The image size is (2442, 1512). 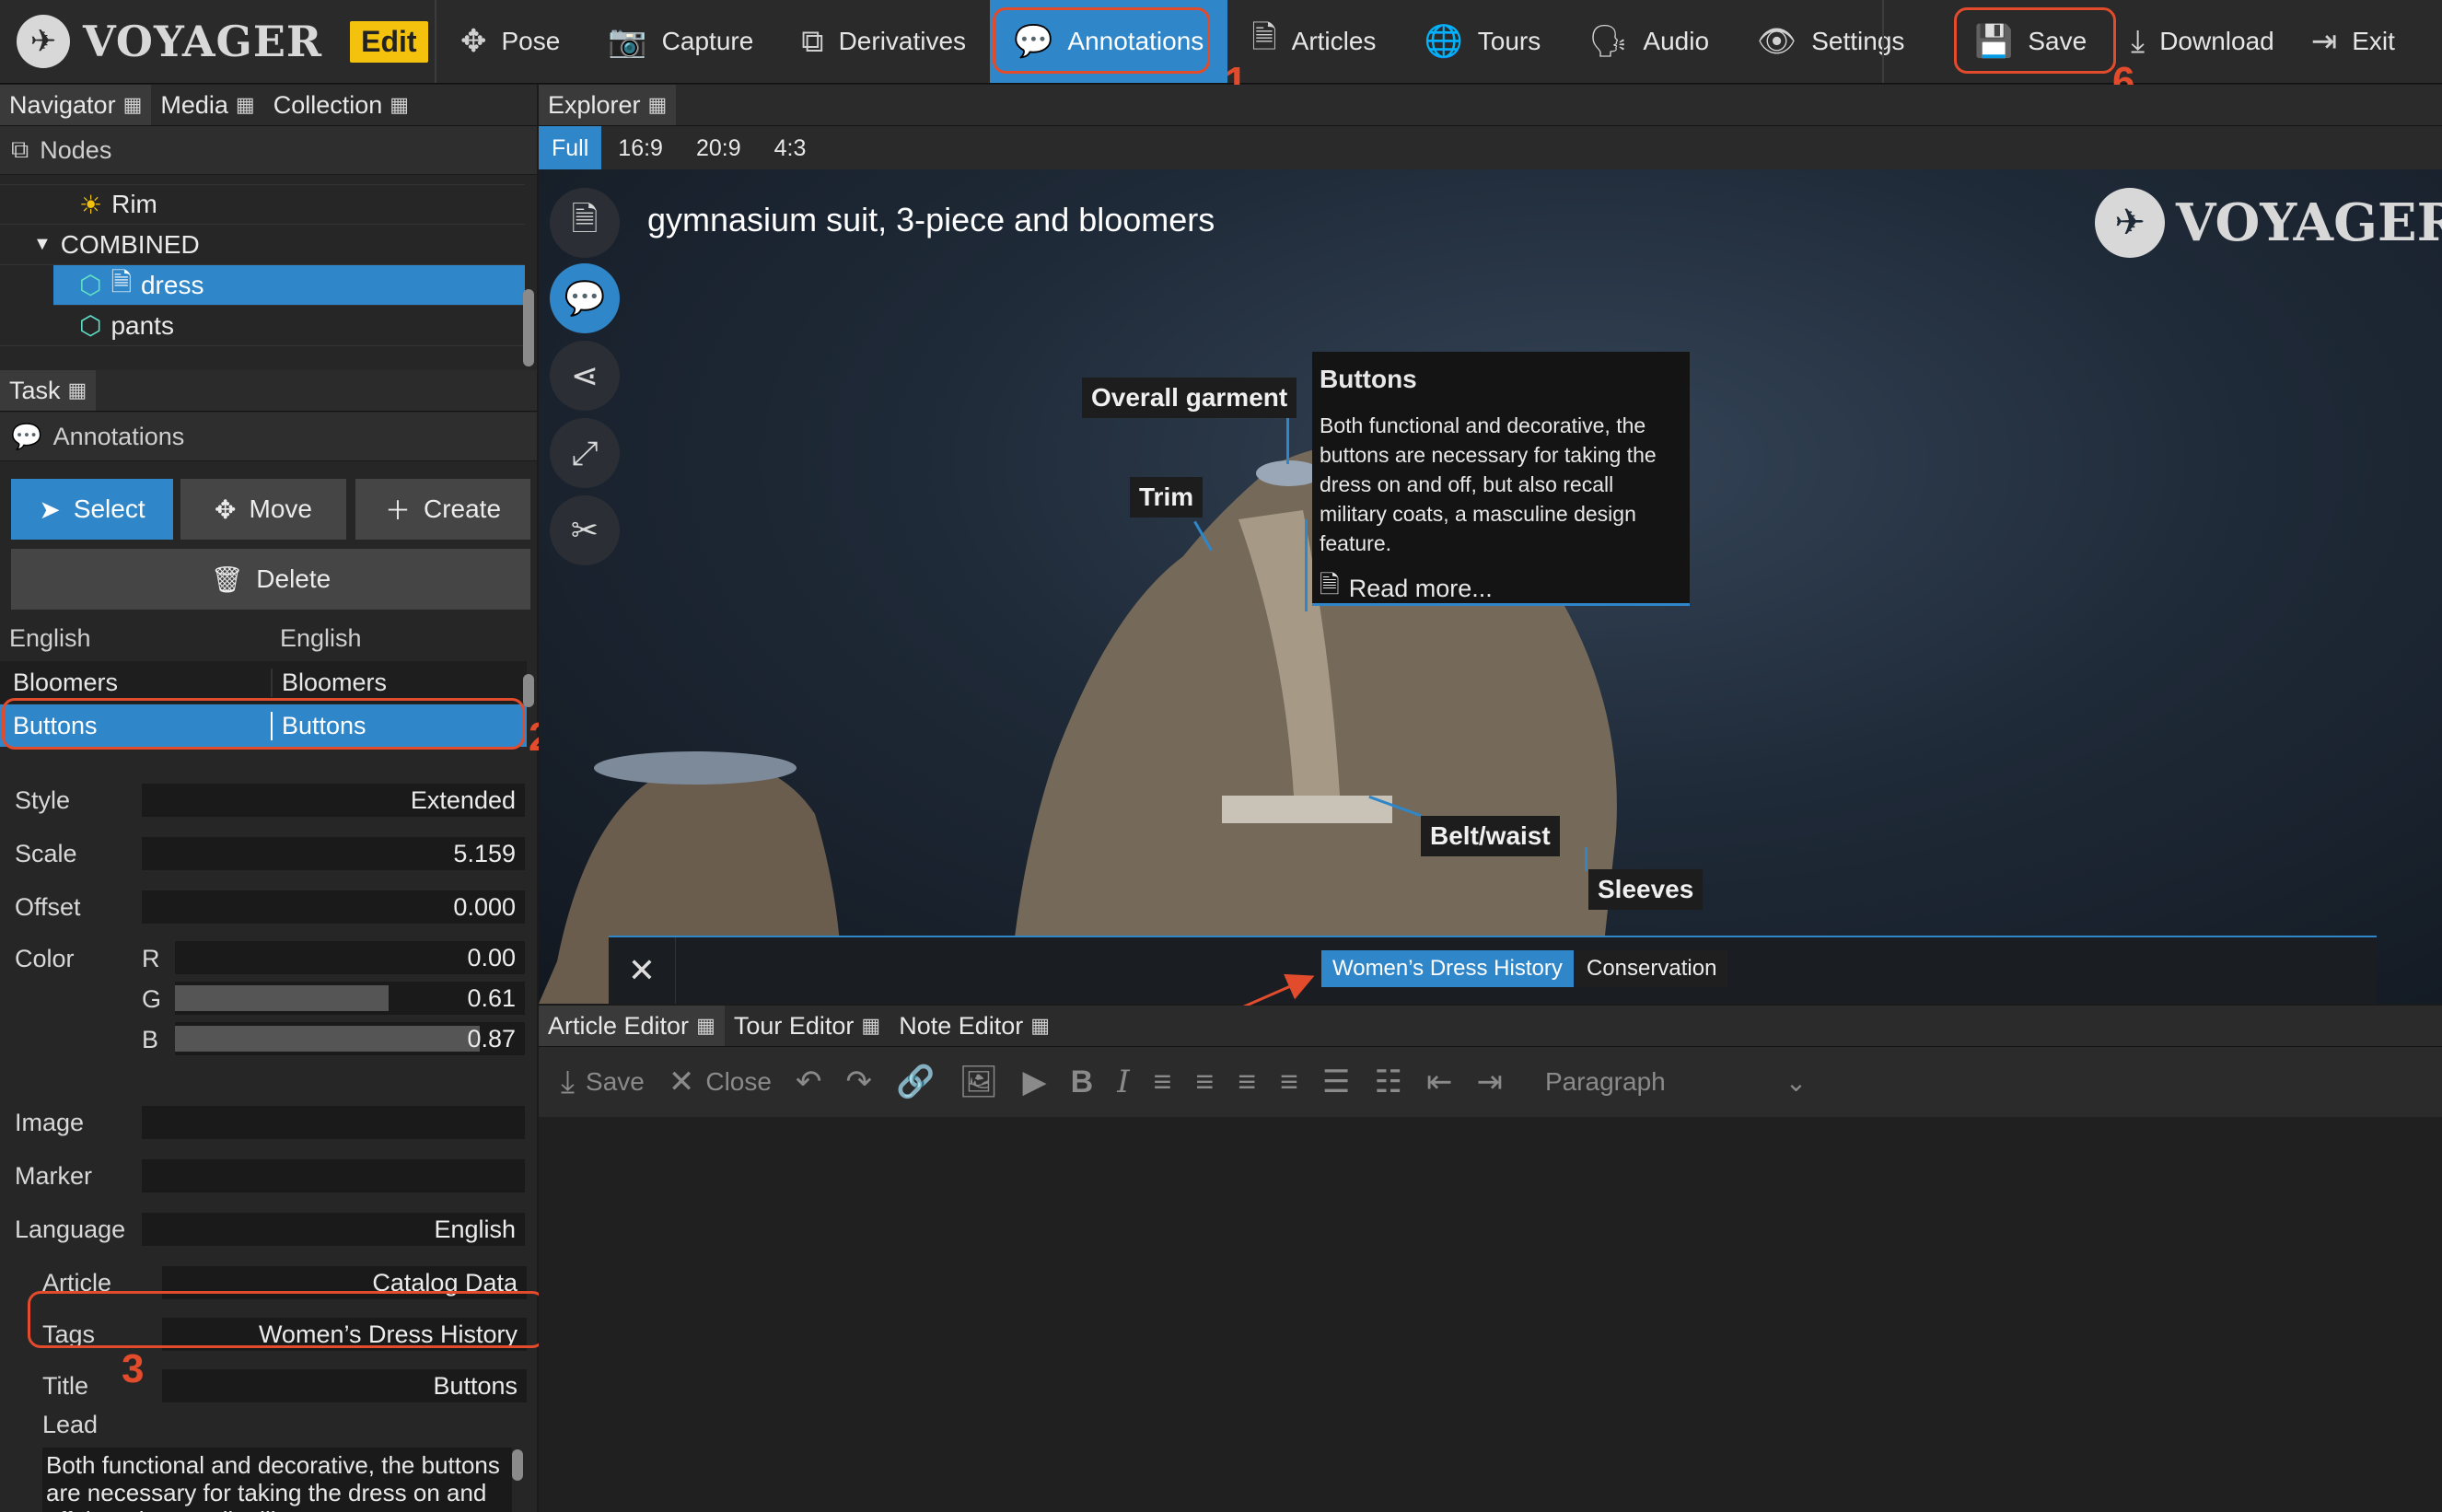 What do you see at coordinates (1289, 1082) in the screenshot?
I see `align-justify-icon: ≡` at bounding box center [1289, 1082].